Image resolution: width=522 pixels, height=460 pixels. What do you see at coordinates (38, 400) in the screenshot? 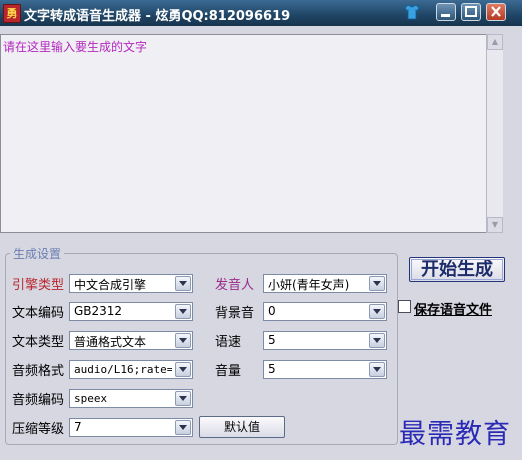
I see `audio-encoding-label: 音频编码` at bounding box center [38, 400].